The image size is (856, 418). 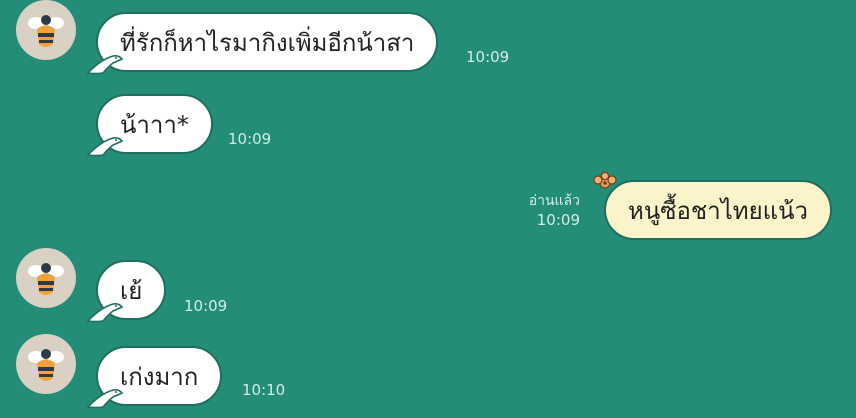 I want to click on flower-icon, so click(x=605, y=180).